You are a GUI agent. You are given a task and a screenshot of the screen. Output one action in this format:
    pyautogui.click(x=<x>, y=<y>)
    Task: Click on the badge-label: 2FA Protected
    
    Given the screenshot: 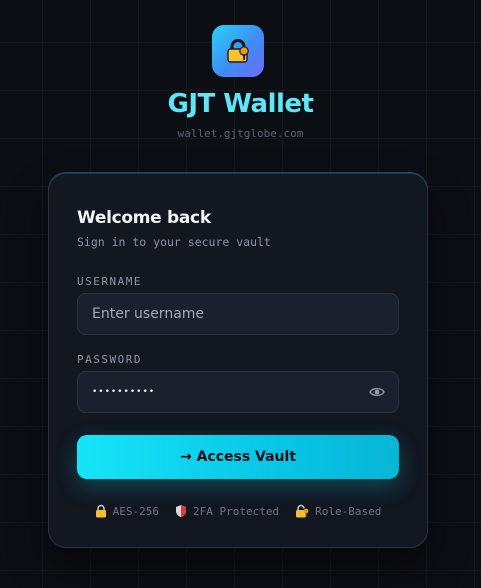 What is the action you would take?
    pyautogui.click(x=236, y=511)
    